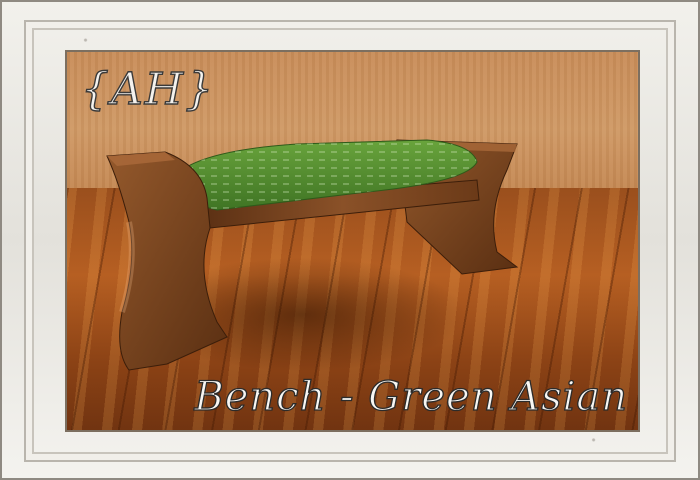 The image size is (700, 480). I want to click on brand-logo: {AH}, so click(148, 89).